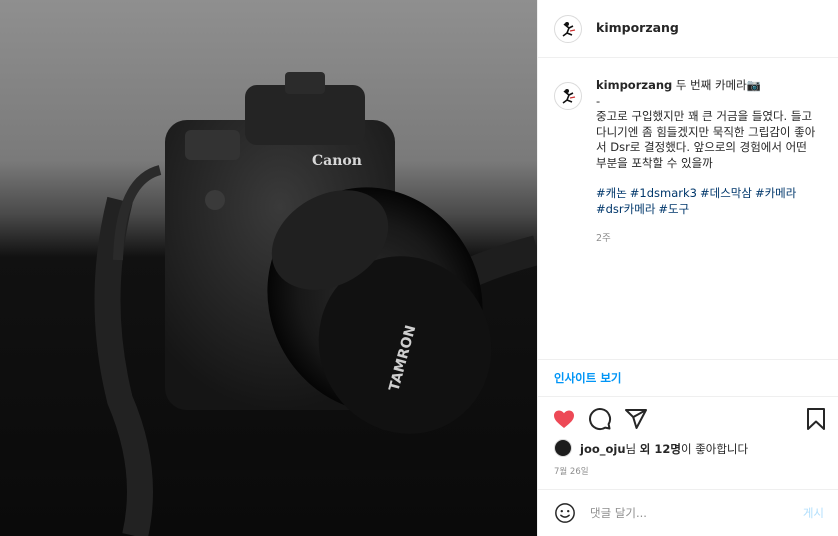 This screenshot has width=838, height=536. I want to click on hashtag-link: #데스막삼, so click(726, 193).